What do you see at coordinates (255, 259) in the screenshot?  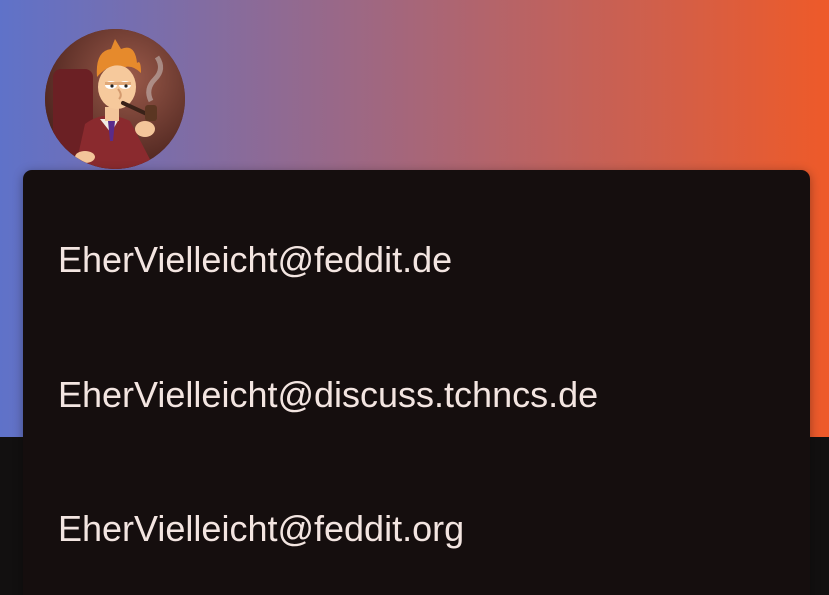 I see `account-label: EherVielleicht@feddit.de` at bounding box center [255, 259].